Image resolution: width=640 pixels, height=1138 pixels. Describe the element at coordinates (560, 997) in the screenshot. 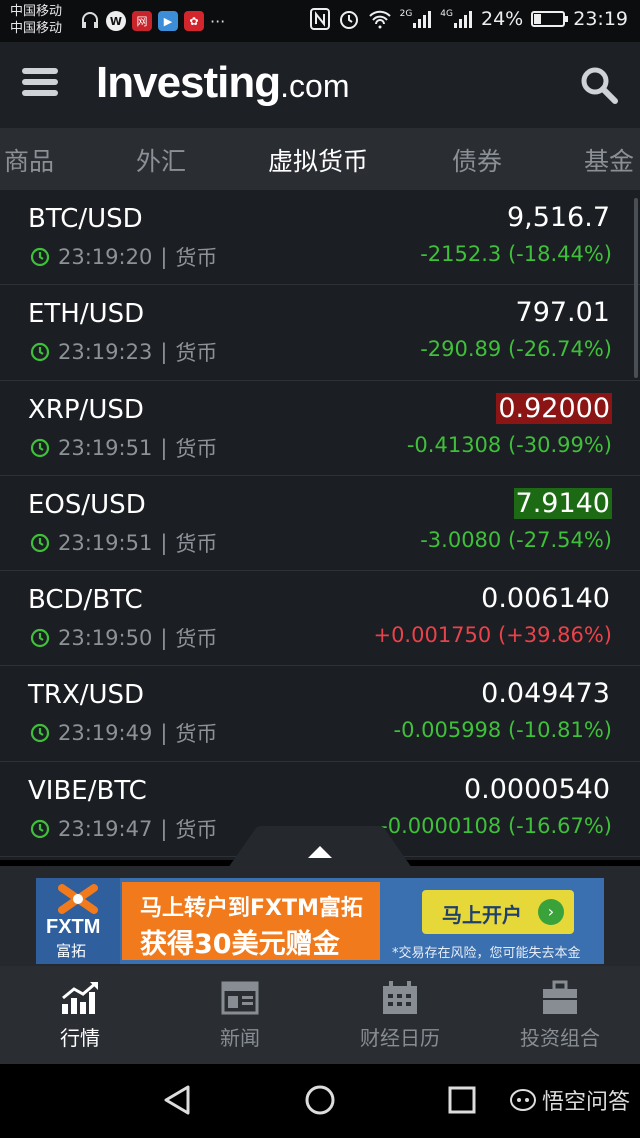

I see `briefcase-icon` at that location.